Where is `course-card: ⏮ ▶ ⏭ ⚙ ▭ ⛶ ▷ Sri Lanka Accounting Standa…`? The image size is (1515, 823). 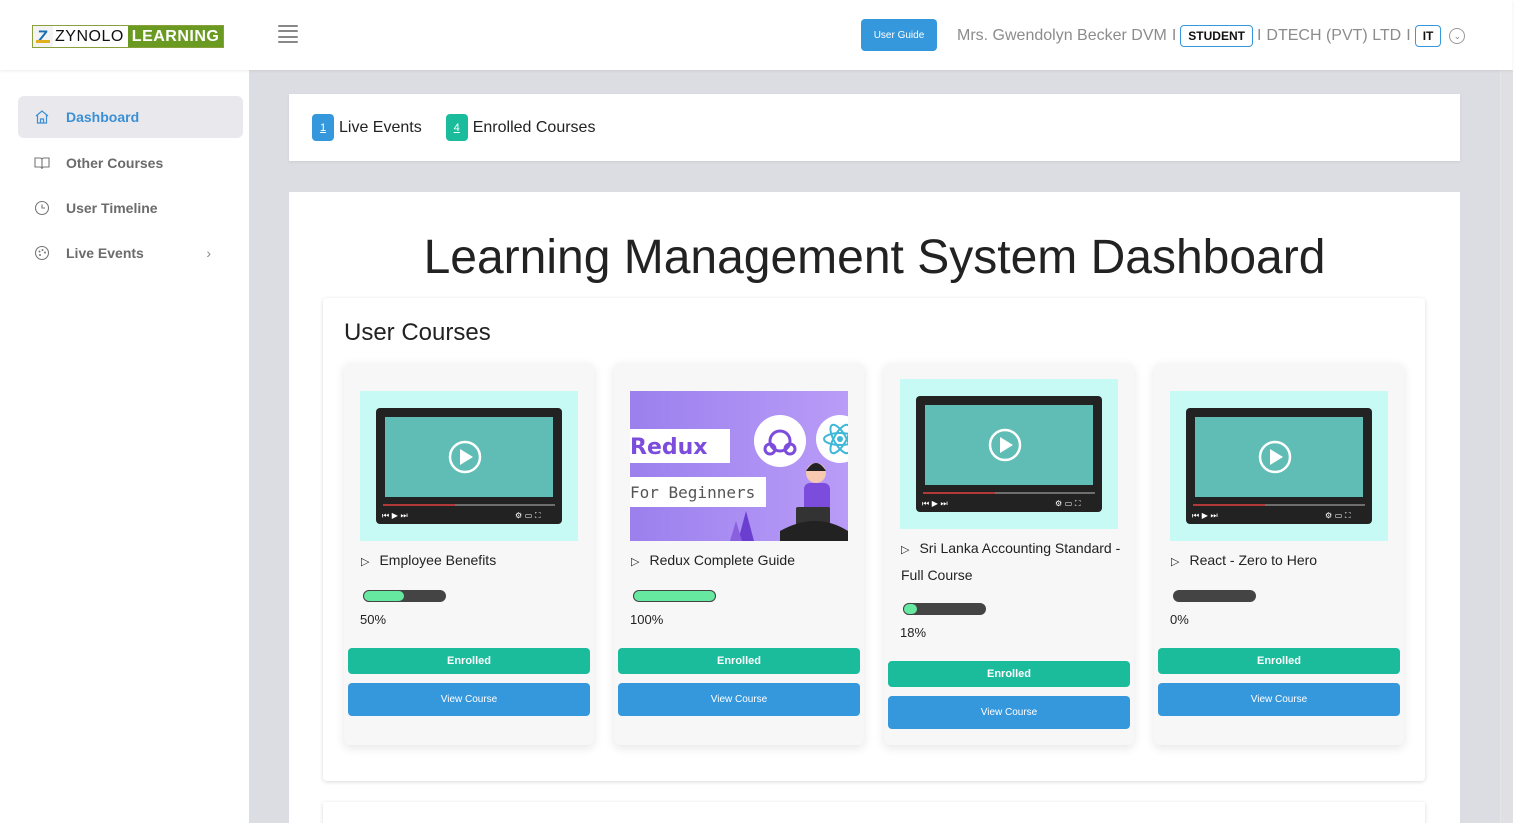
course-card: ⏮ ▶ ⏭ ⚙ ▭ ⛶ ▷ Sri Lanka Accounting Standa… is located at coordinates (1009, 554).